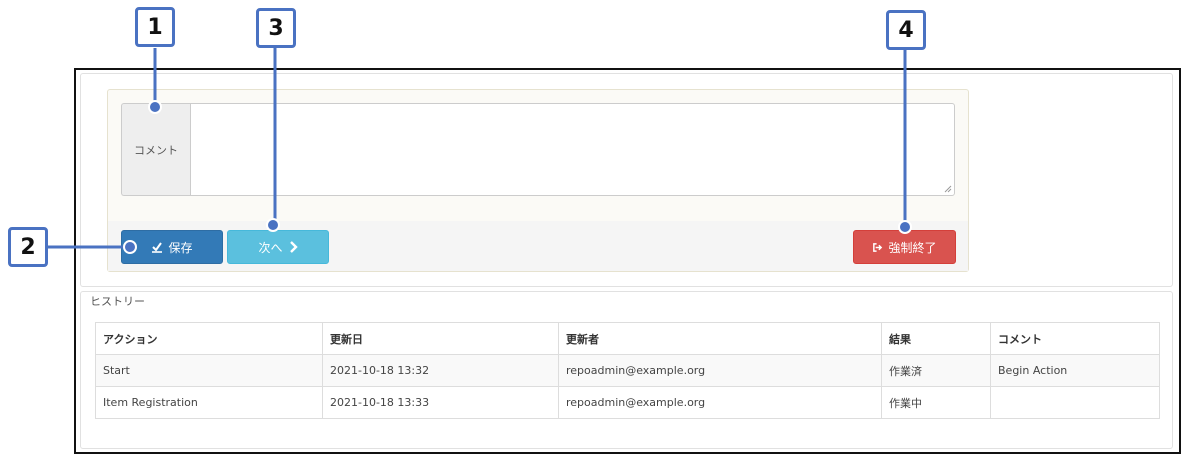  I want to click on callout-2: 2, so click(28, 247).